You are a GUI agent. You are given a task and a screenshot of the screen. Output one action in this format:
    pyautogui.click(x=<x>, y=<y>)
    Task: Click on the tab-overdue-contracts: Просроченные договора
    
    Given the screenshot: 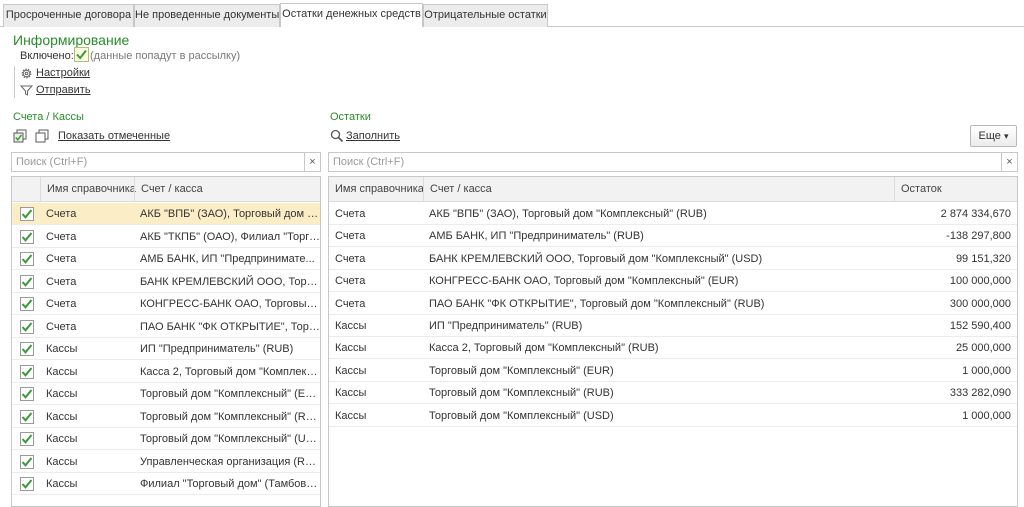 What is the action you would take?
    pyautogui.click(x=68, y=15)
    